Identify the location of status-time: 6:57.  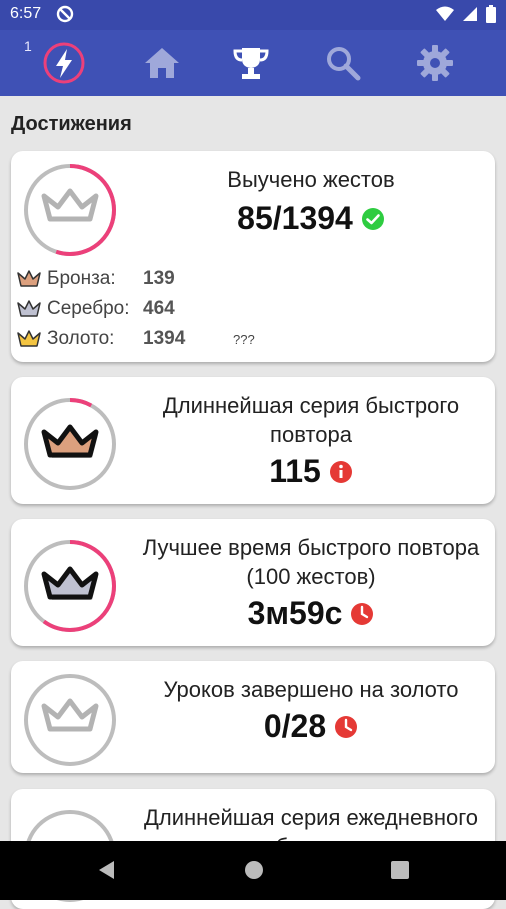
(26, 13).